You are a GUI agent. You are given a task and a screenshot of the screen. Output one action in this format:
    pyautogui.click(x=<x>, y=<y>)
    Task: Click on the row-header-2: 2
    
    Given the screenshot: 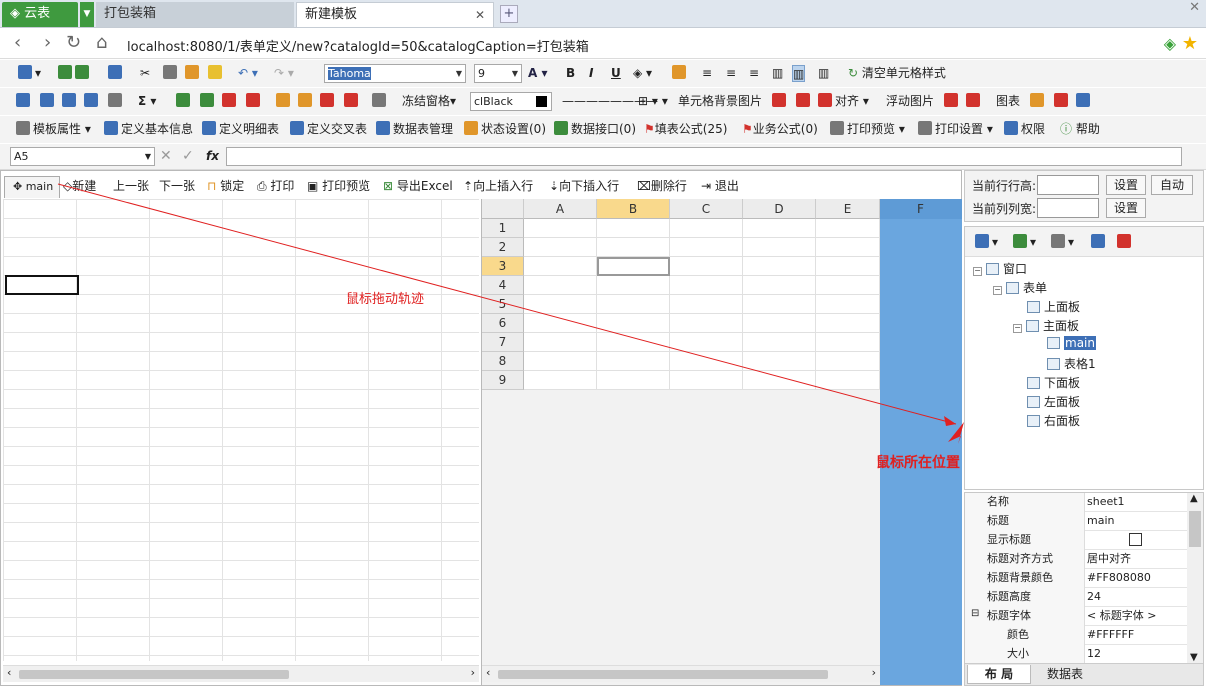 What is the action you would take?
    pyautogui.click(x=503, y=247)
    